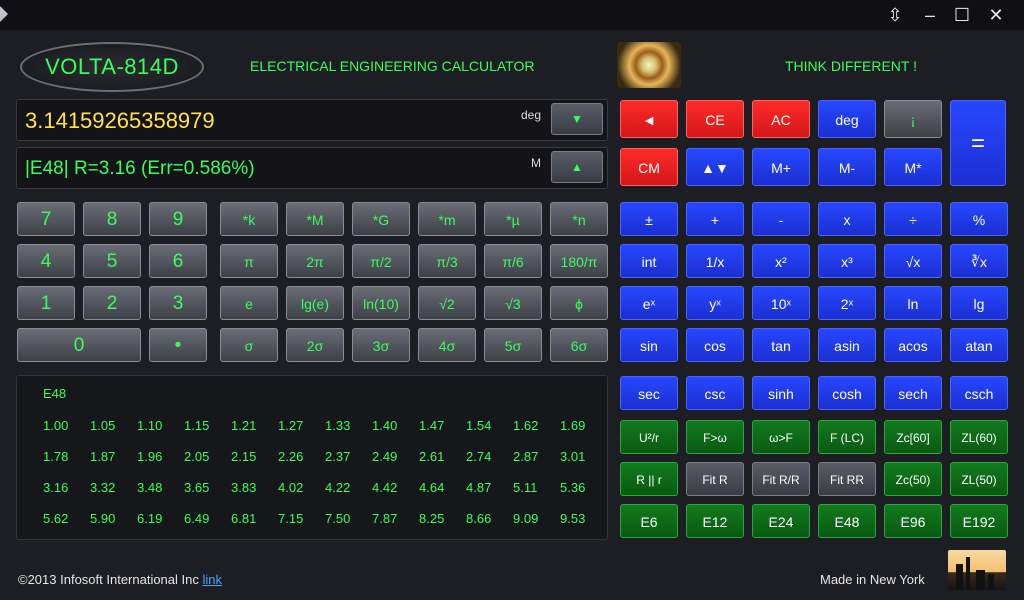 The image size is (1024, 600). I want to click on const-button: *m, so click(447, 219).